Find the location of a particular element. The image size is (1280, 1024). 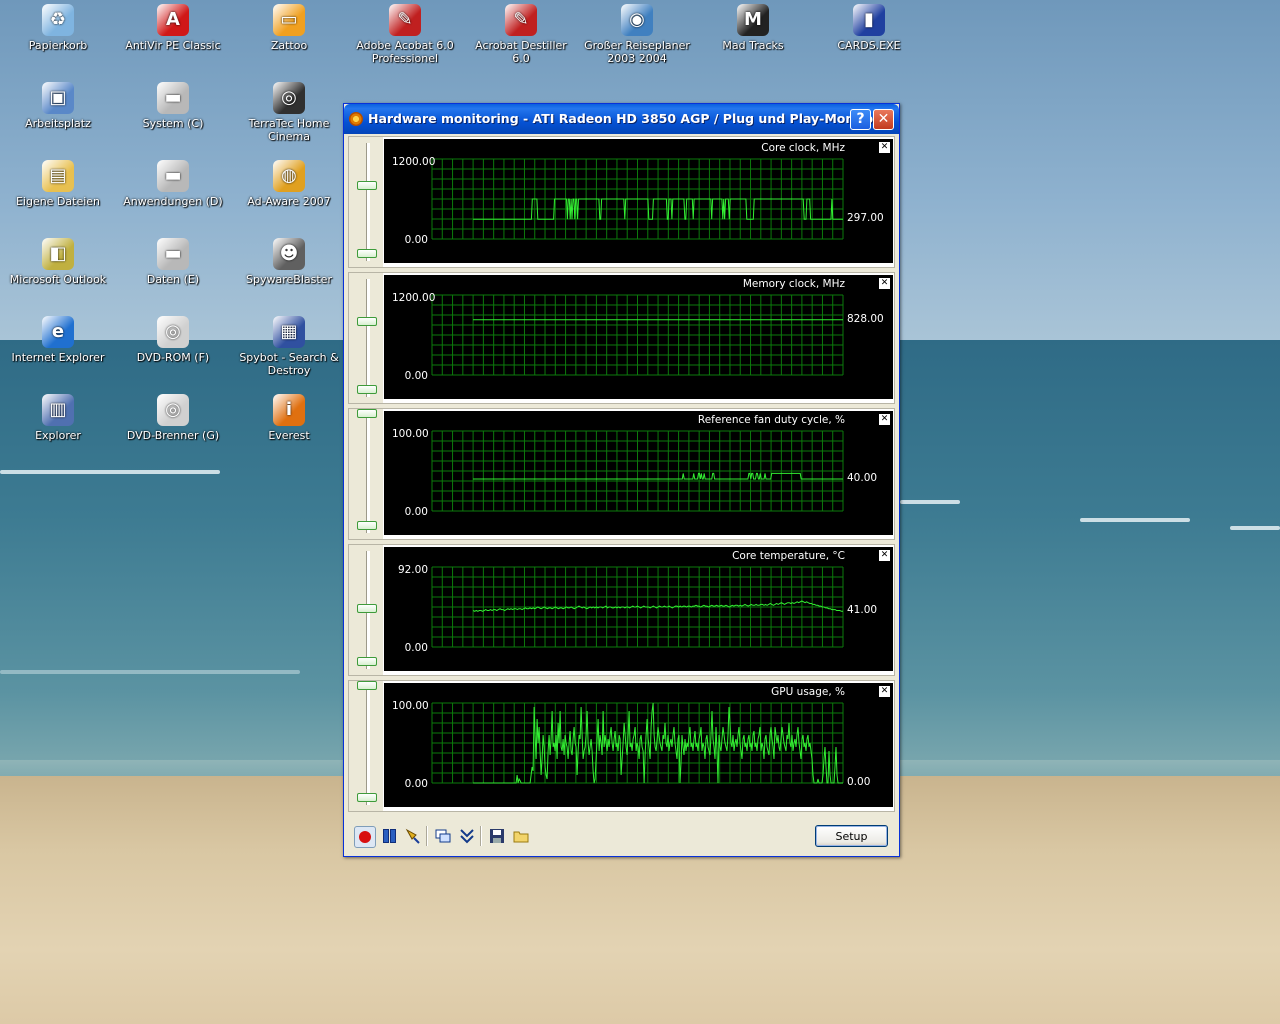

desktop-icon-label: Everest is located at coordinates (289, 435).